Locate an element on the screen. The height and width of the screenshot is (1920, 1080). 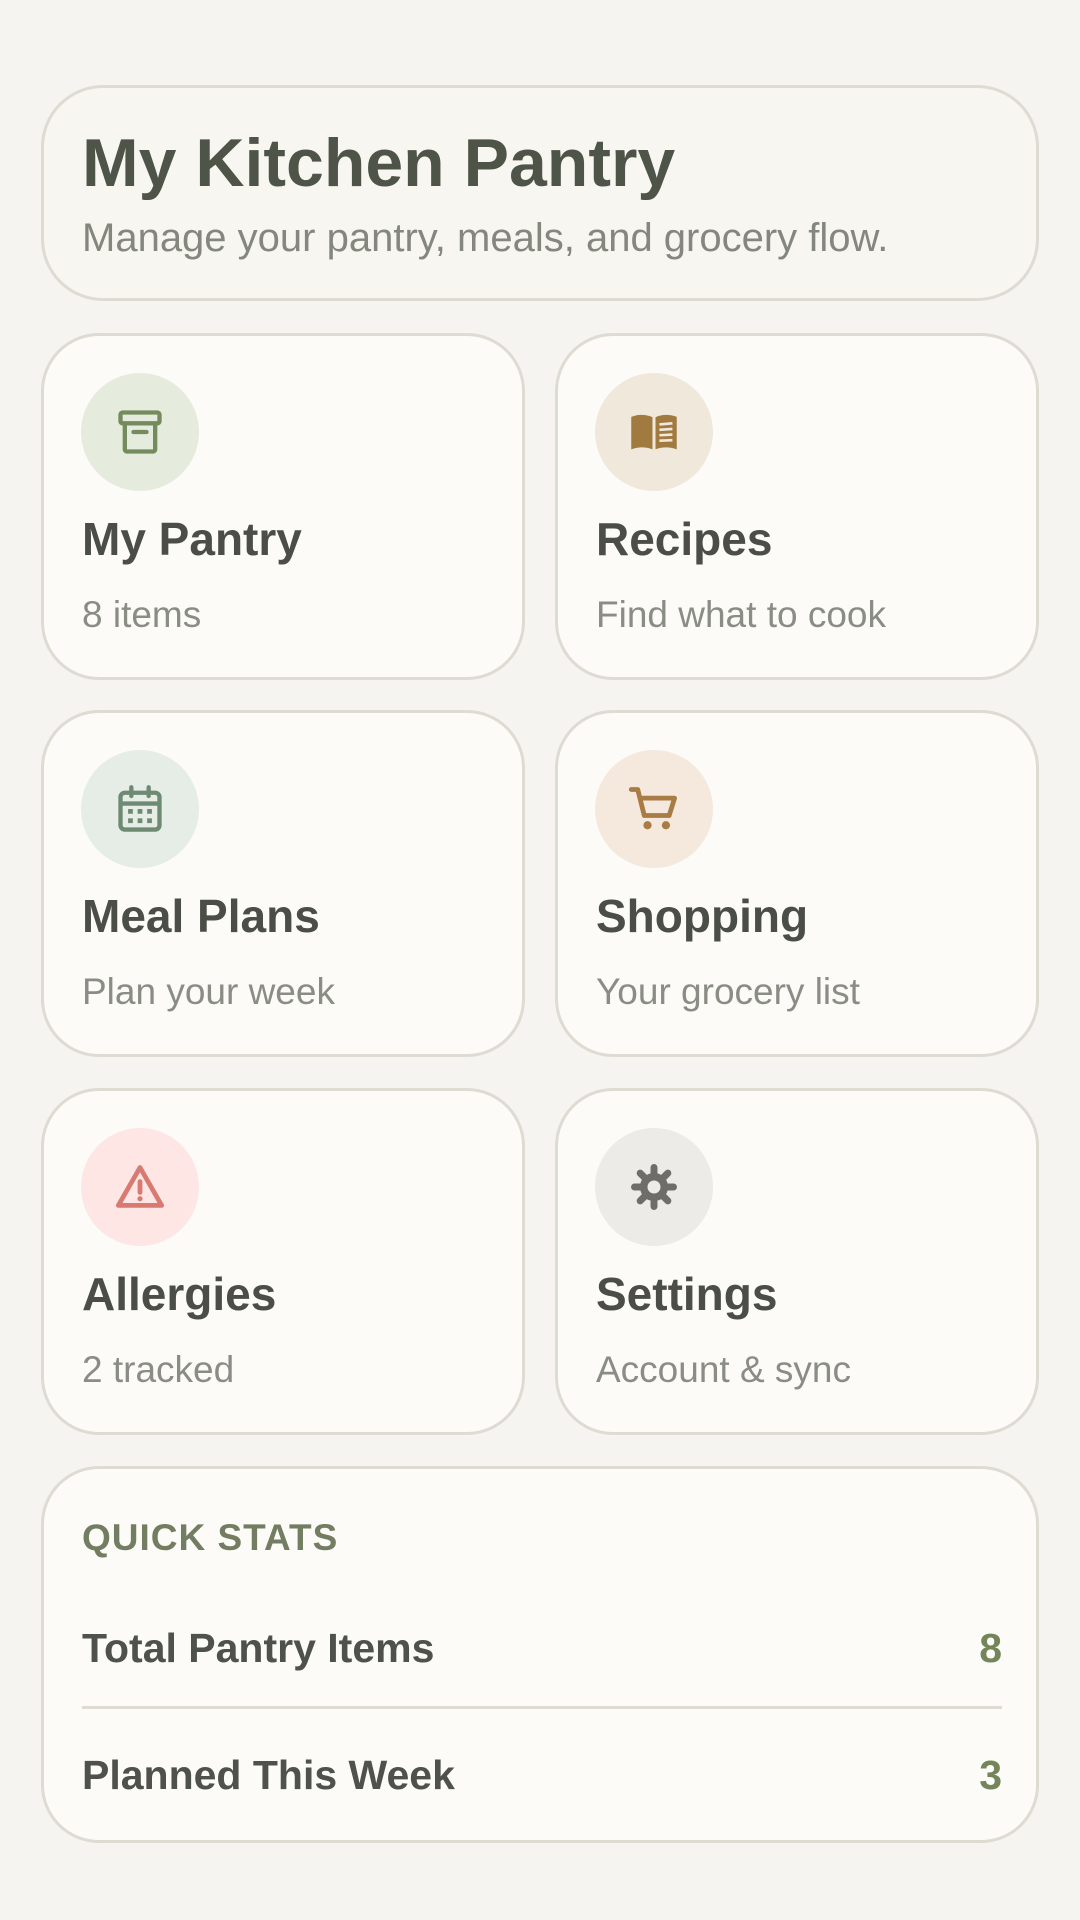
calendar-icon is located at coordinates (140, 808).